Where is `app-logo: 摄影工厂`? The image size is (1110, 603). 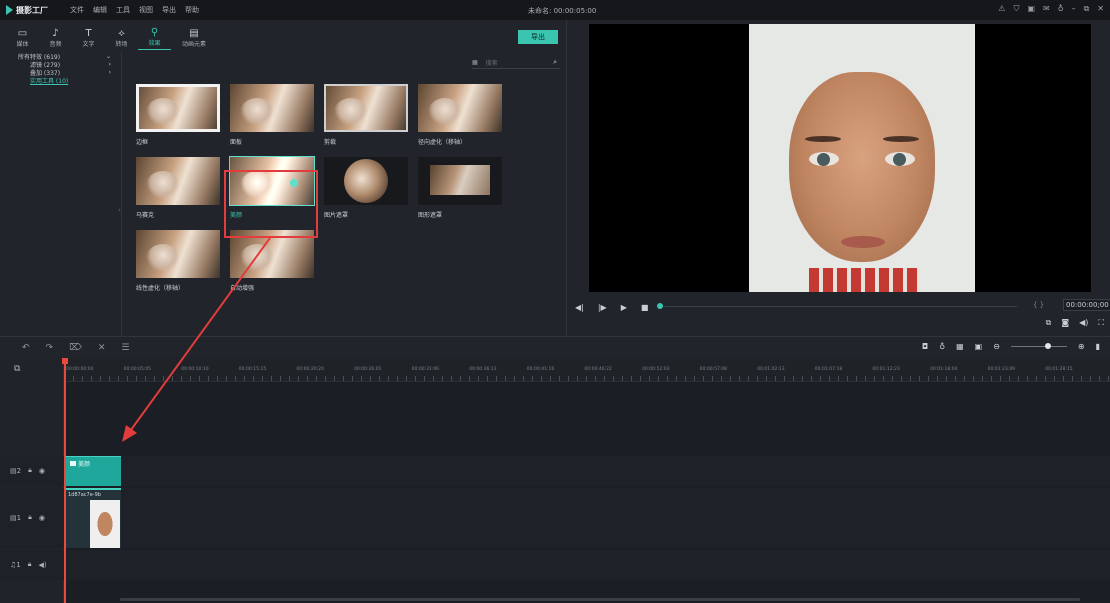
app-logo: 摄影工厂 is located at coordinates (33, 10).